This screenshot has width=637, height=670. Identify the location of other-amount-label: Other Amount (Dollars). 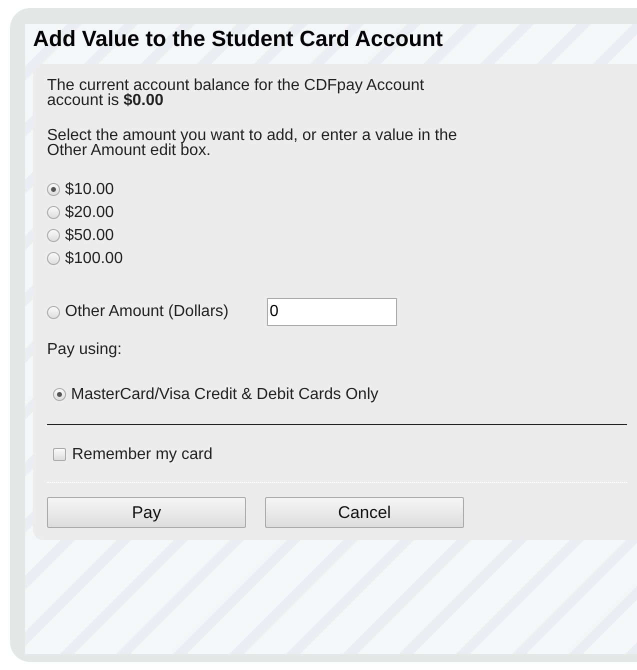
(147, 312).